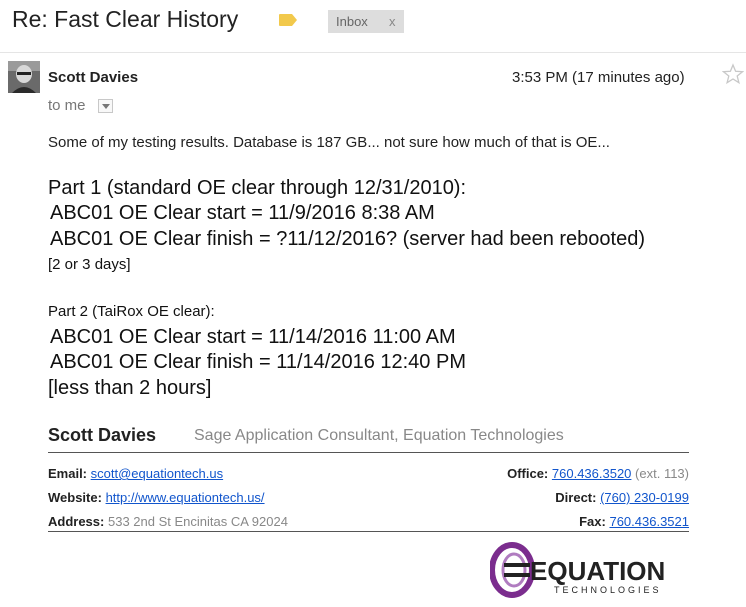 The image size is (746, 607). What do you see at coordinates (644, 497) in the screenshot?
I see `direct-phone-link: (760) 230-0199` at bounding box center [644, 497].